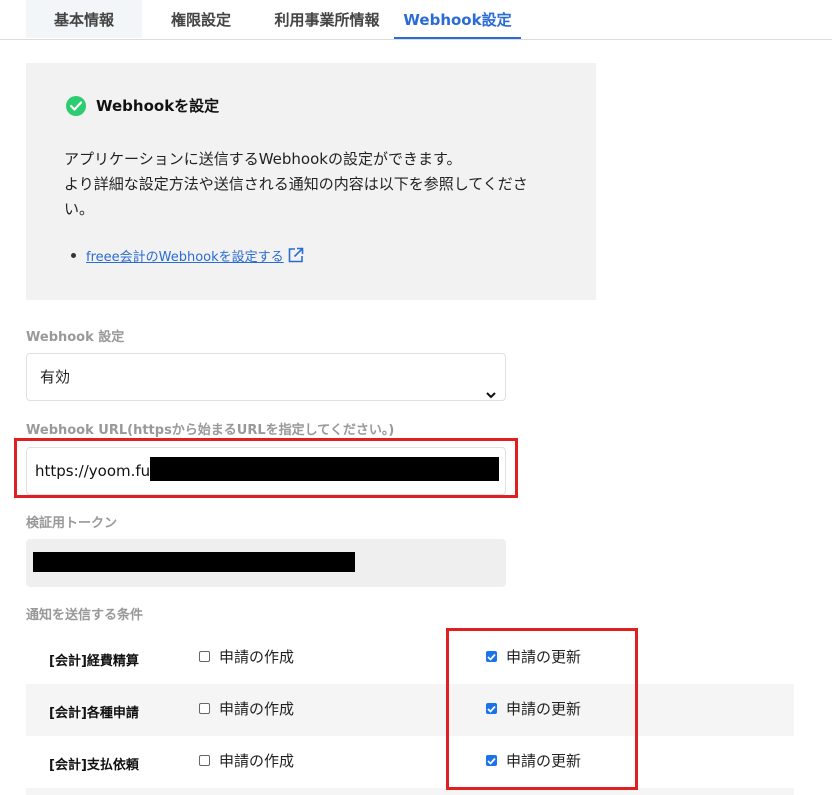 The height and width of the screenshot is (795, 832). I want to click on update-highlight-box, so click(542, 709).